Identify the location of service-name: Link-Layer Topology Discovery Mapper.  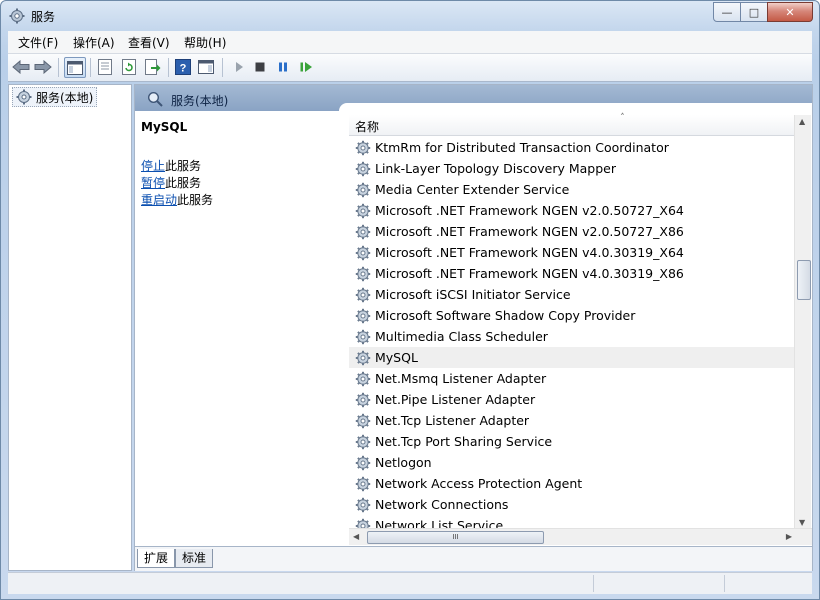
(495, 168).